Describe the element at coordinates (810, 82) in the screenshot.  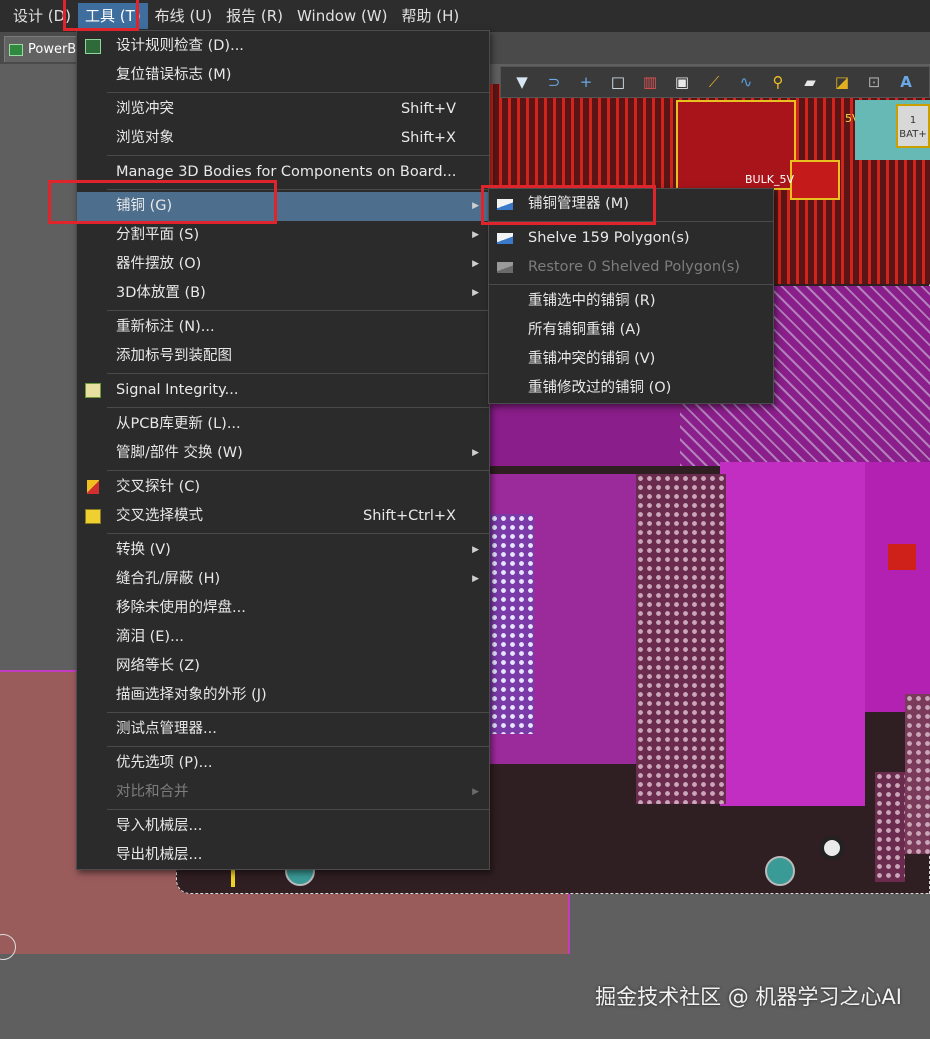
I see `fill-icon: ▰` at that location.